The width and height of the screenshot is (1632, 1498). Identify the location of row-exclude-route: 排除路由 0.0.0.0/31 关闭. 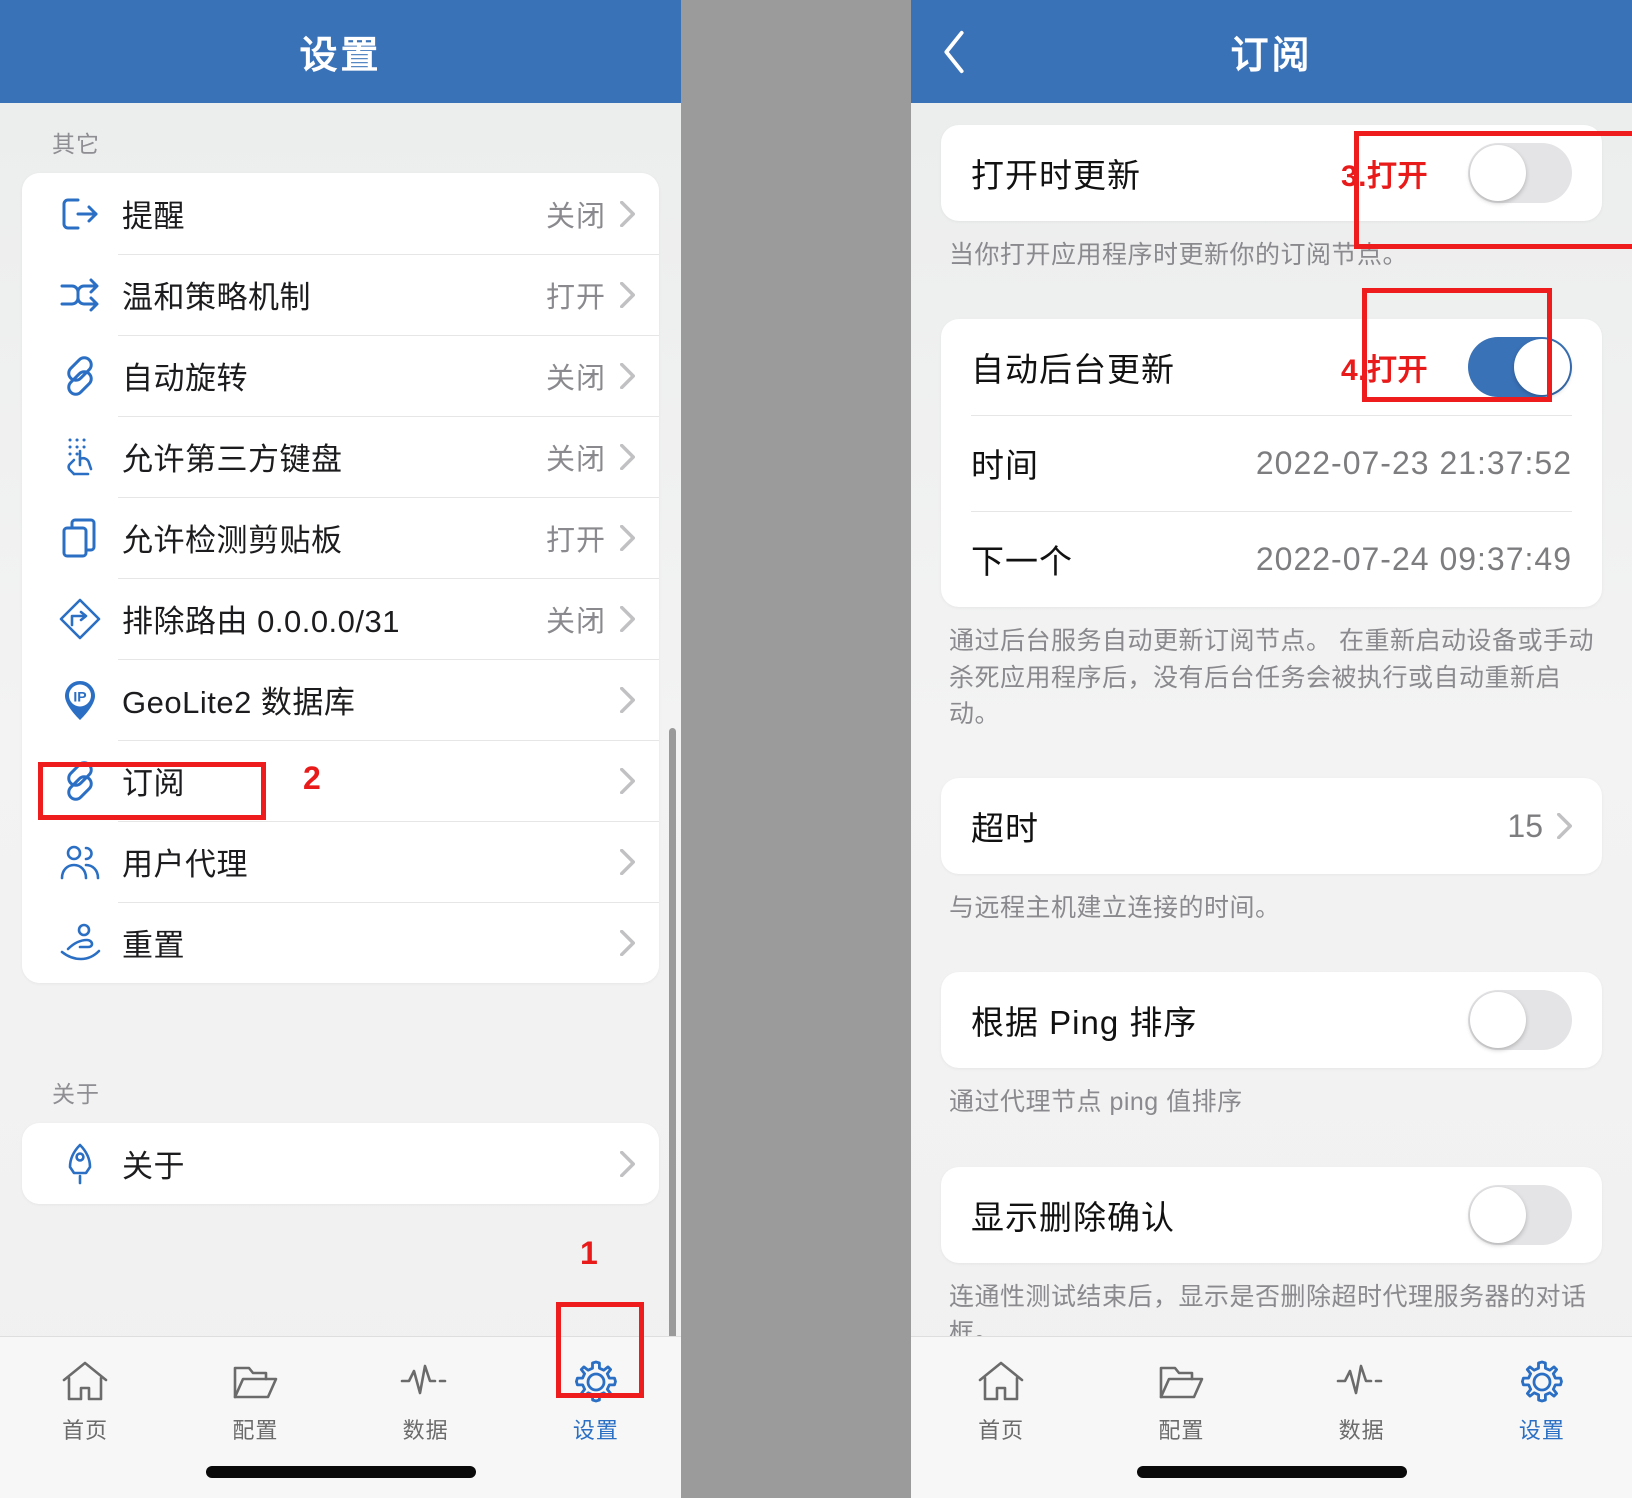
(340, 618).